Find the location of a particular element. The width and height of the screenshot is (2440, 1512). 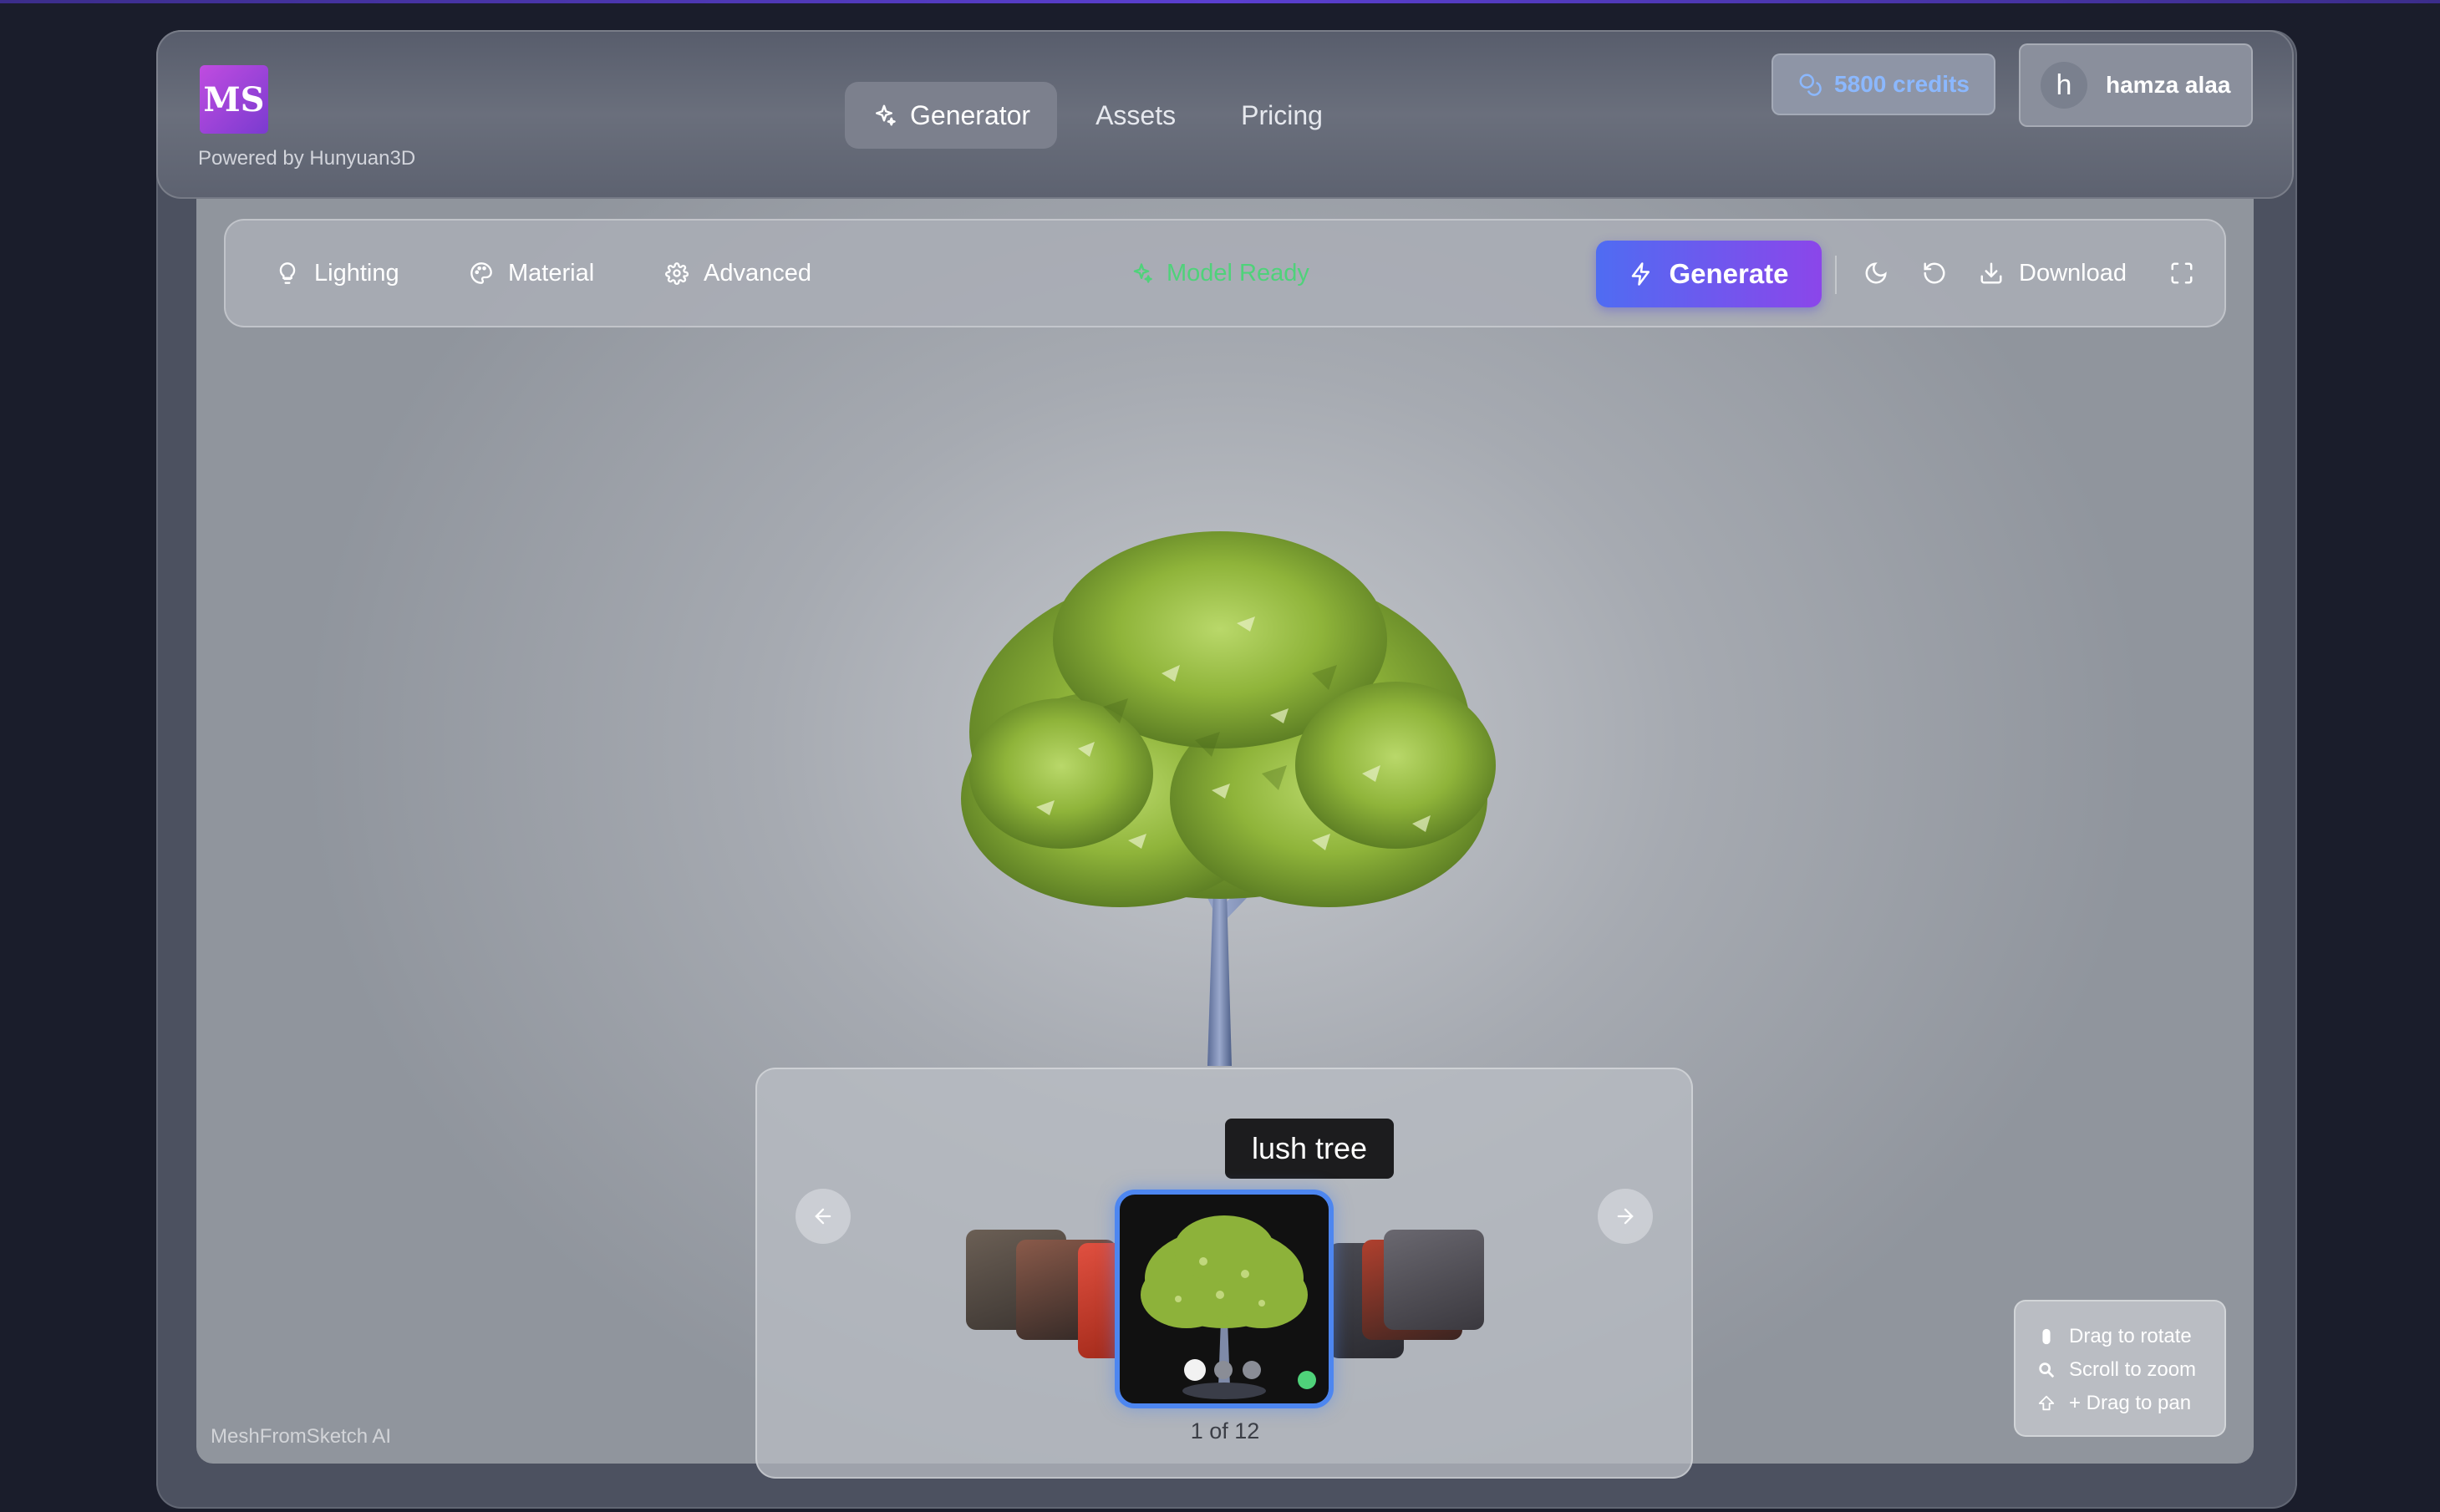

credits-label: 5800 credits is located at coordinates (1902, 84).